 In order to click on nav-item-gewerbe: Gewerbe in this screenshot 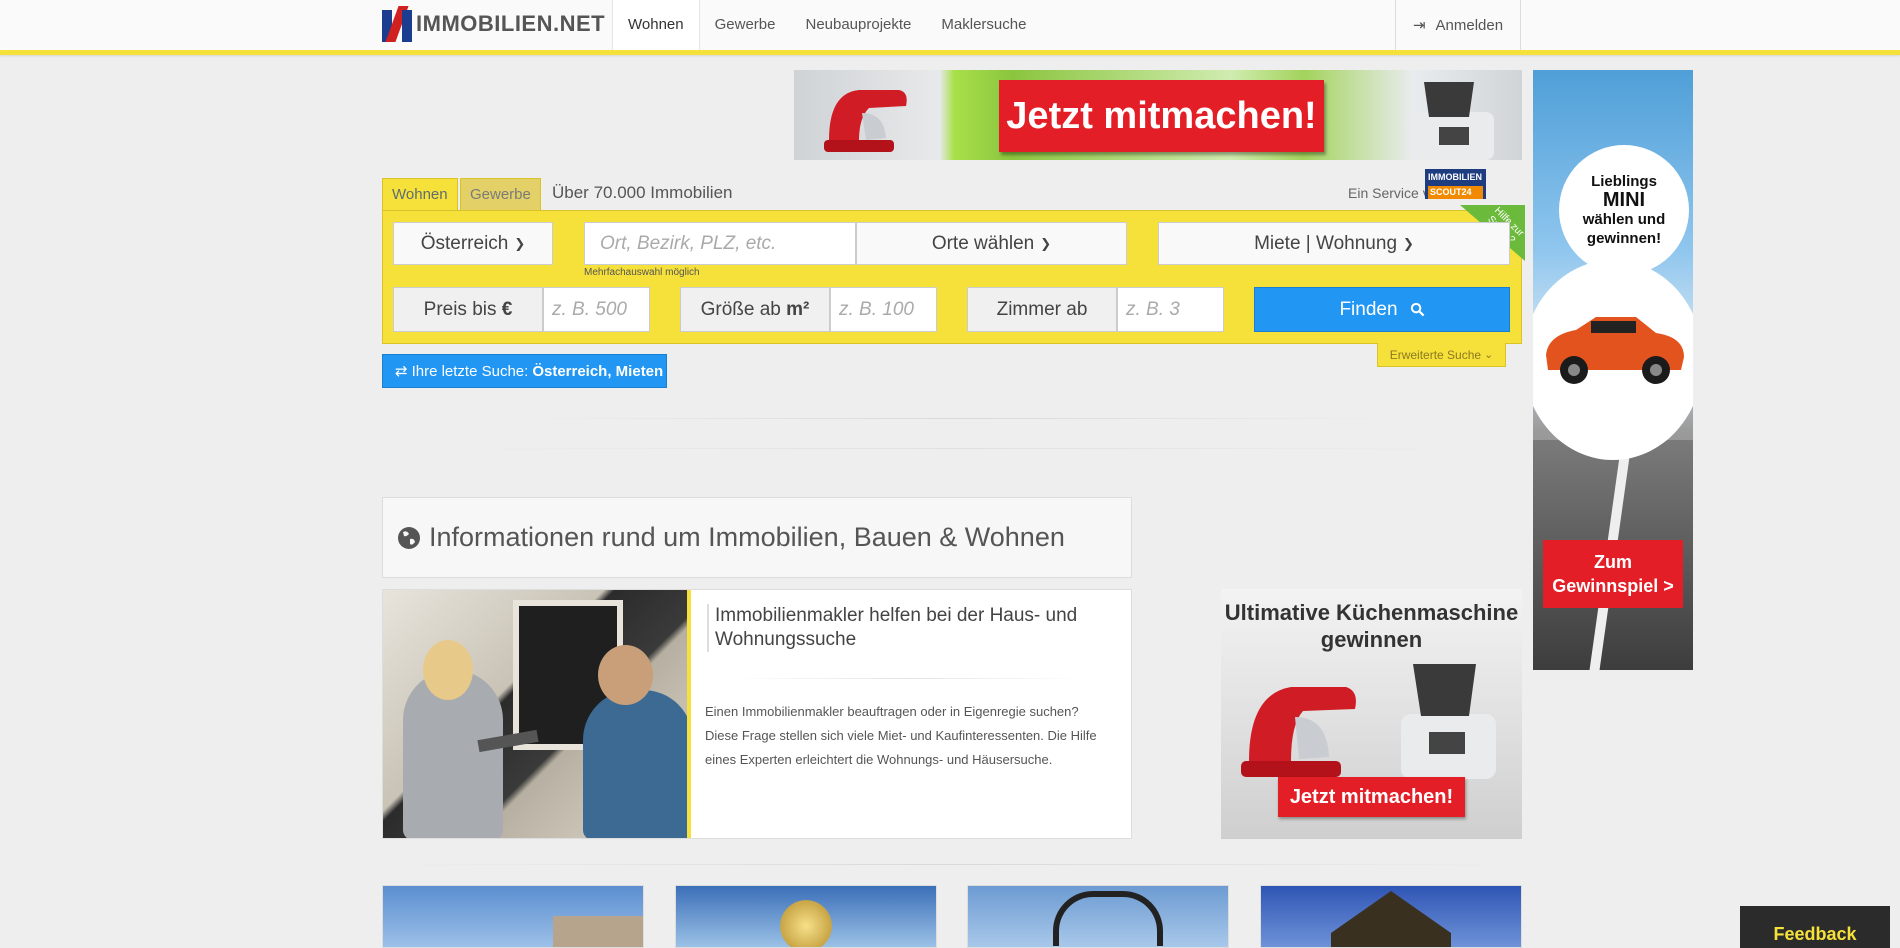, I will do `click(745, 25)`.